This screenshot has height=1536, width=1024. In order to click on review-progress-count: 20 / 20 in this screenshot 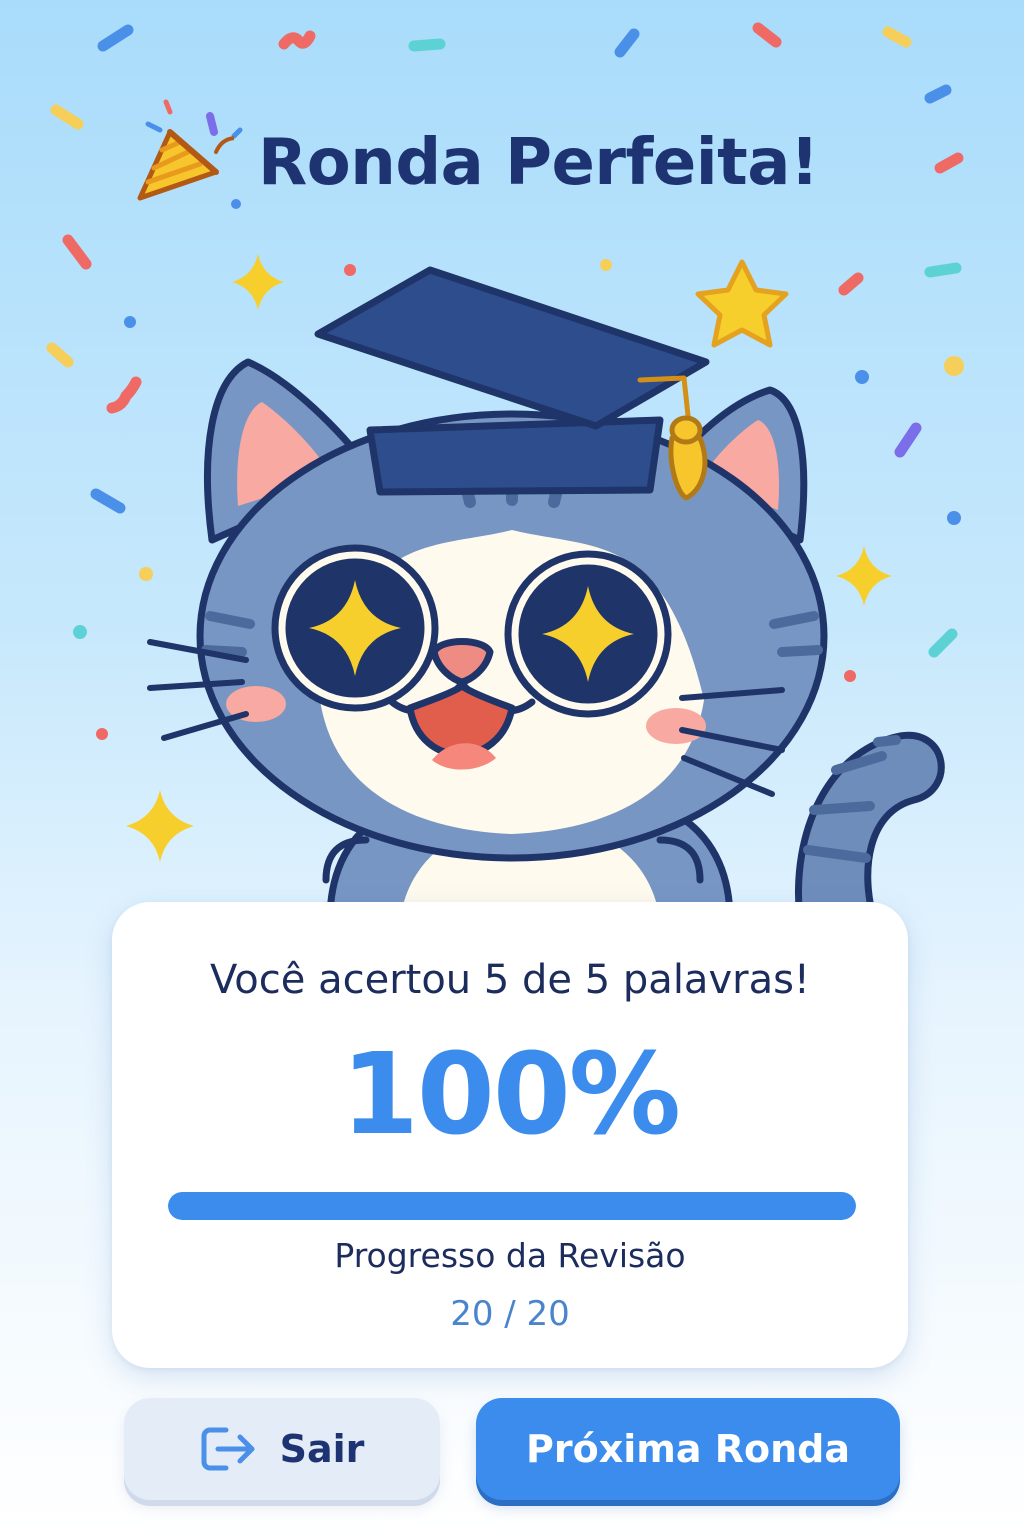, I will do `click(510, 1314)`.